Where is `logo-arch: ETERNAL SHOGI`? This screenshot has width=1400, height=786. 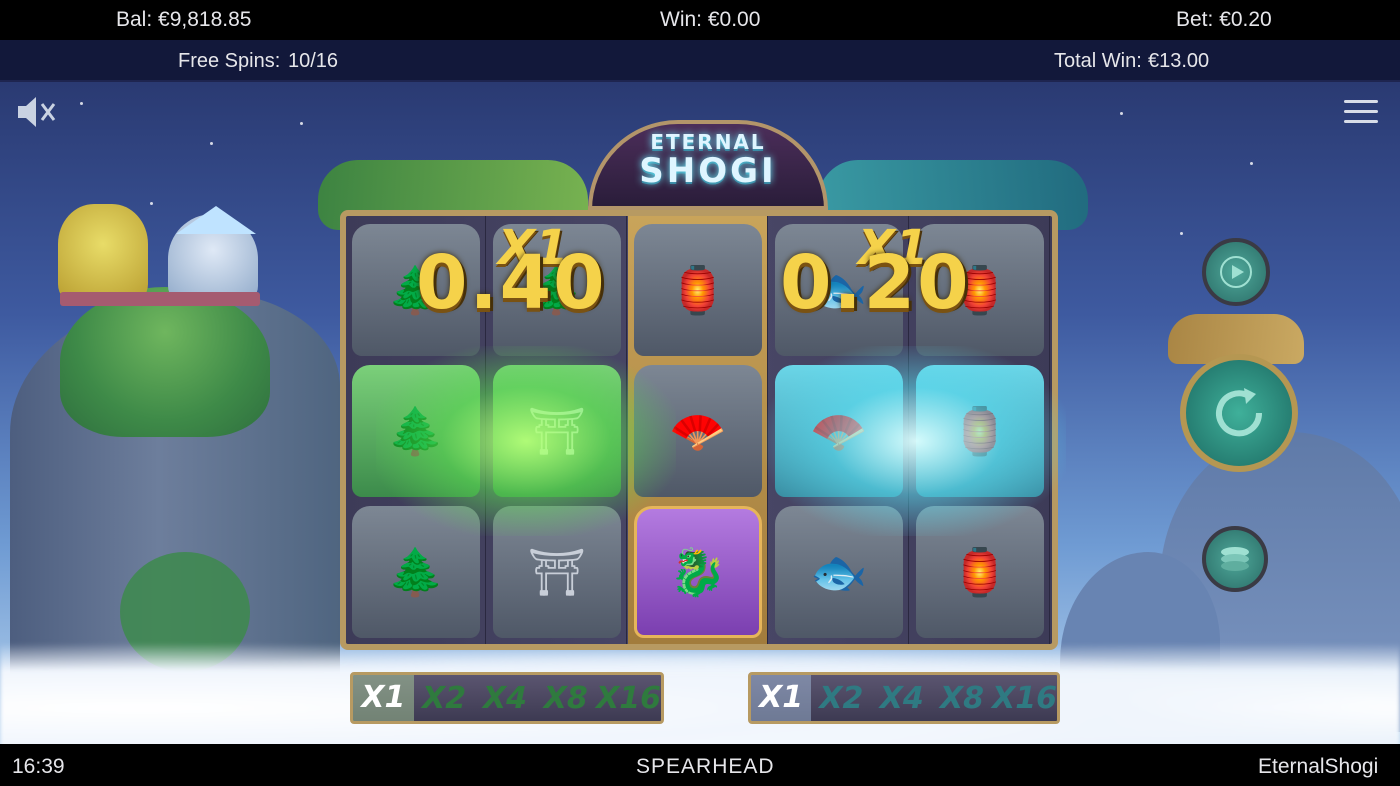
logo-arch: ETERNAL SHOGI is located at coordinates (708, 165).